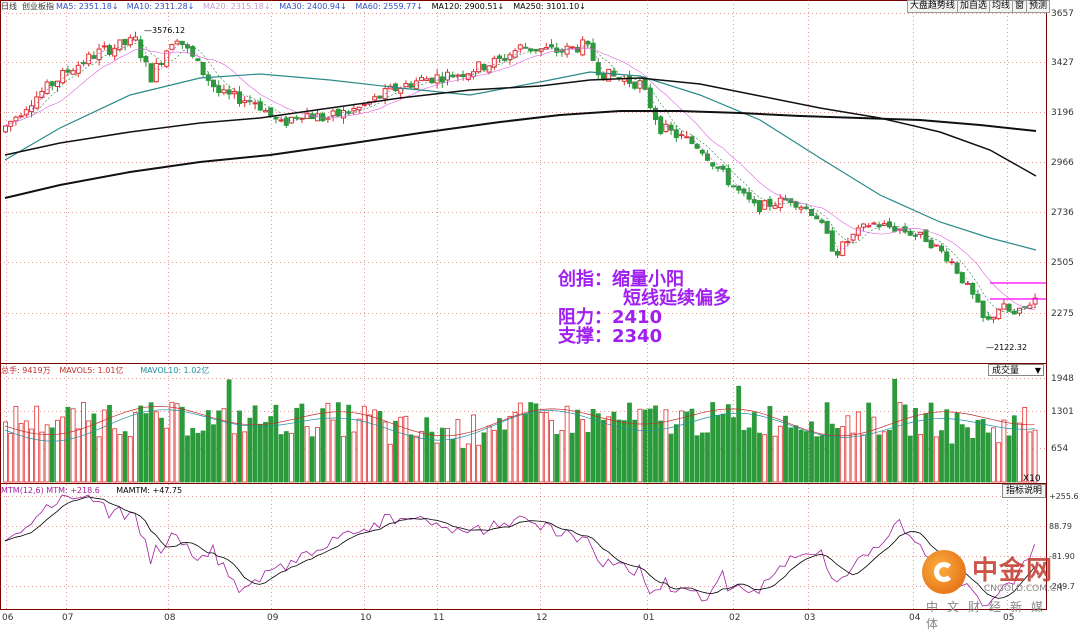  What do you see at coordinates (944, 572) in the screenshot?
I see `logo-icon` at bounding box center [944, 572].